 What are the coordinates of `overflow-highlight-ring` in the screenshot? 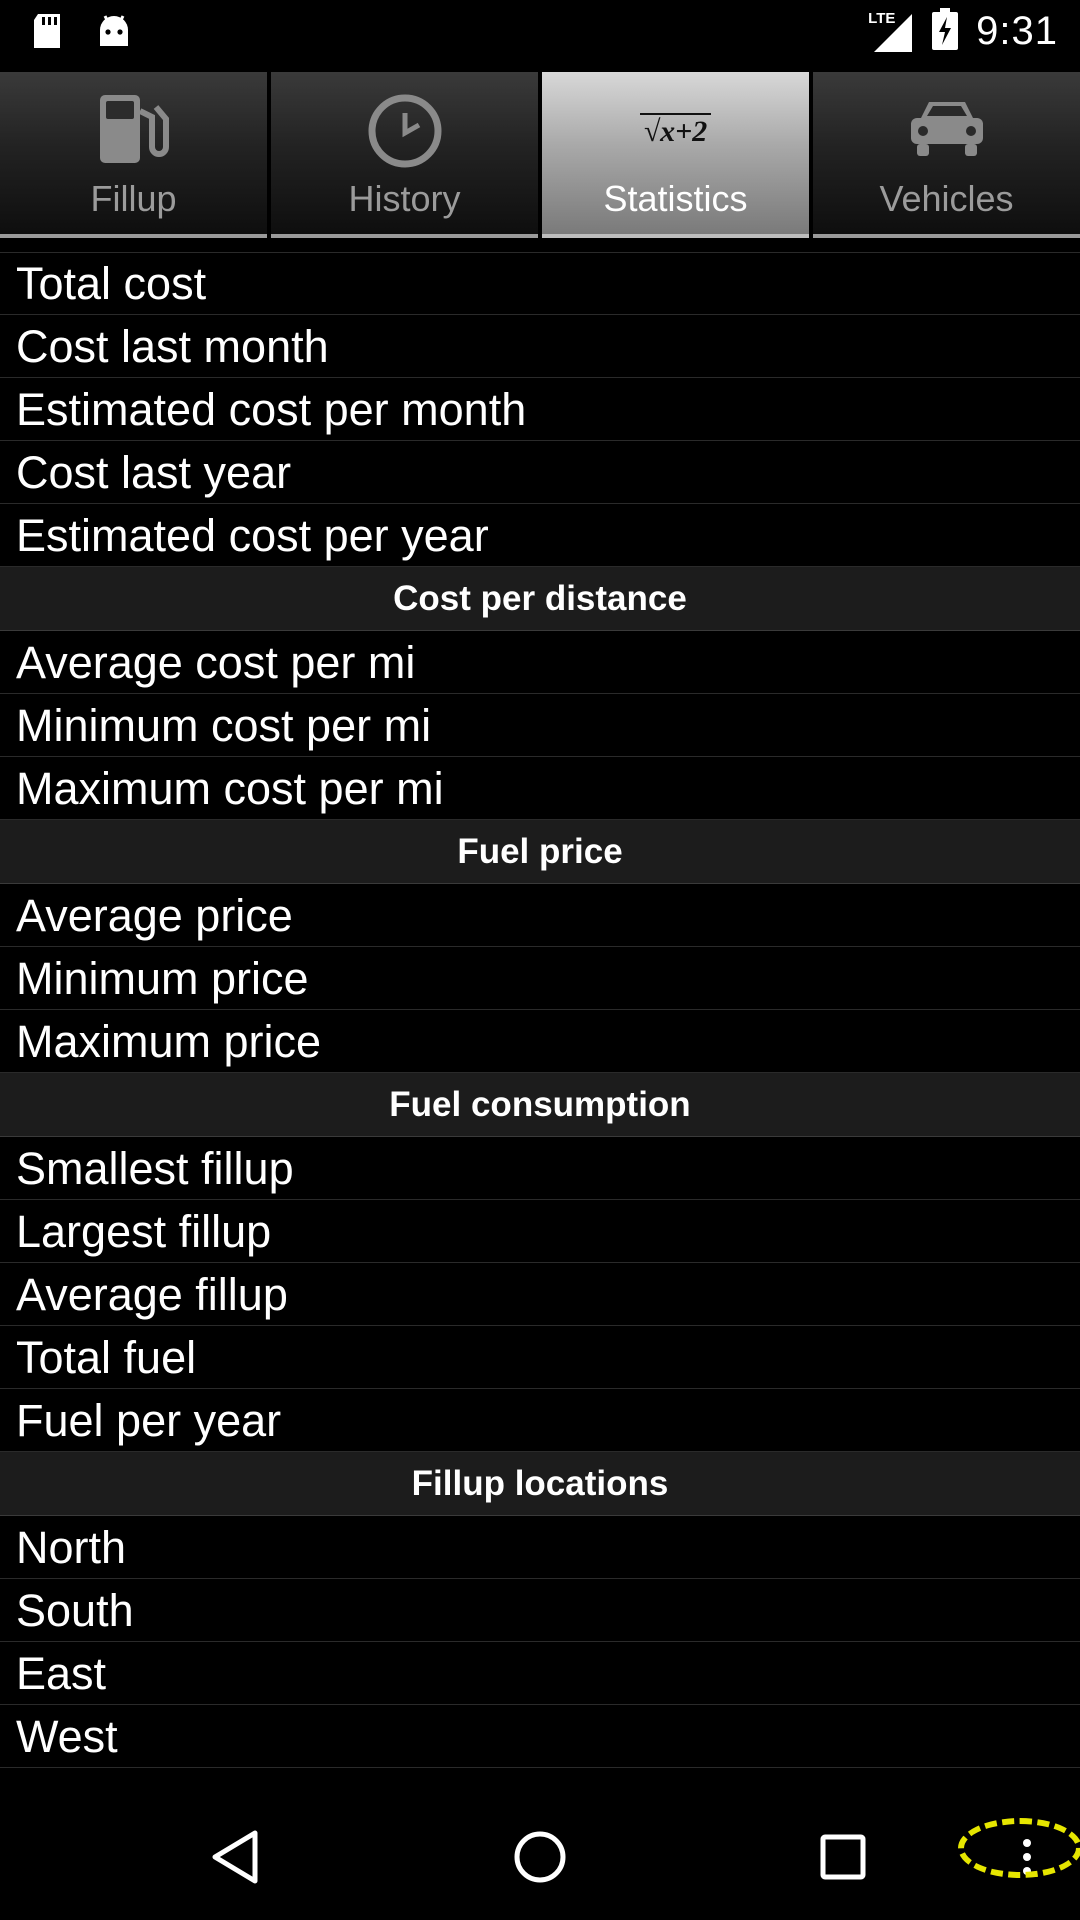 It's located at (1019, 1848).